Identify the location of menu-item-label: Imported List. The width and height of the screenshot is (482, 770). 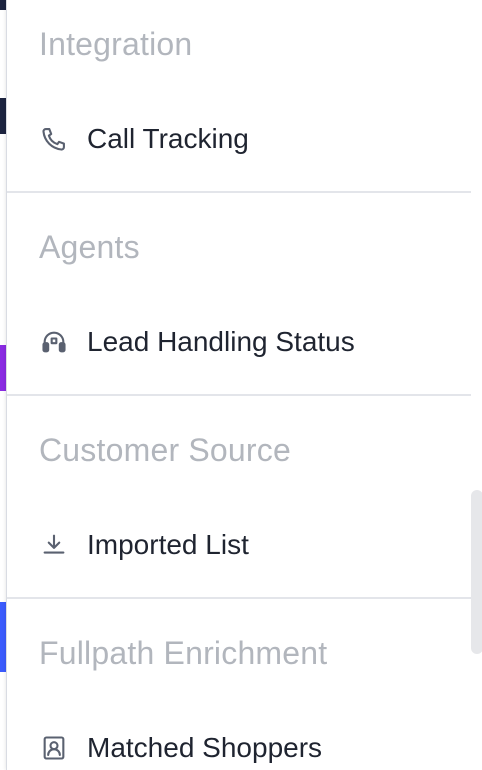
(168, 544).